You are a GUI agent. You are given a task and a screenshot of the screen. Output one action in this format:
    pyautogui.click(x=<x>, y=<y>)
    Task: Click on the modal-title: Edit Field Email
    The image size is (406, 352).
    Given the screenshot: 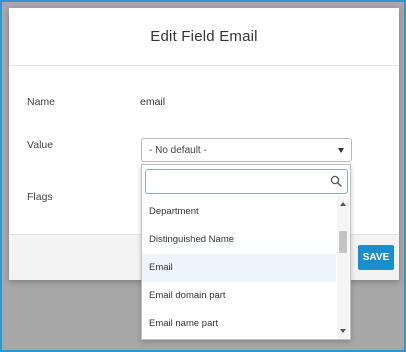 What is the action you would take?
    pyautogui.click(x=204, y=36)
    